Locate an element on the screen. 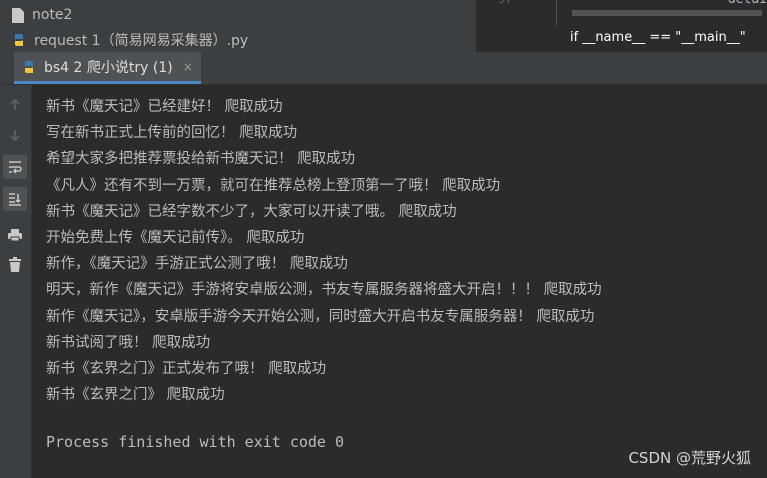 This screenshot has width=767, height=478. close-icon: × is located at coordinates (188, 67).